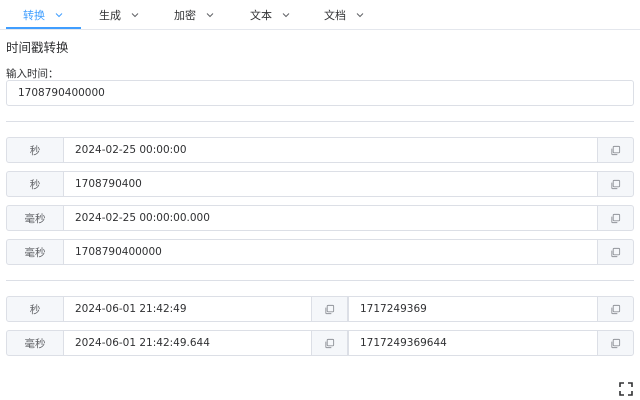 This screenshot has height=400, width=640. What do you see at coordinates (335, 15) in the screenshot?
I see `tab-document-label: 文档` at bounding box center [335, 15].